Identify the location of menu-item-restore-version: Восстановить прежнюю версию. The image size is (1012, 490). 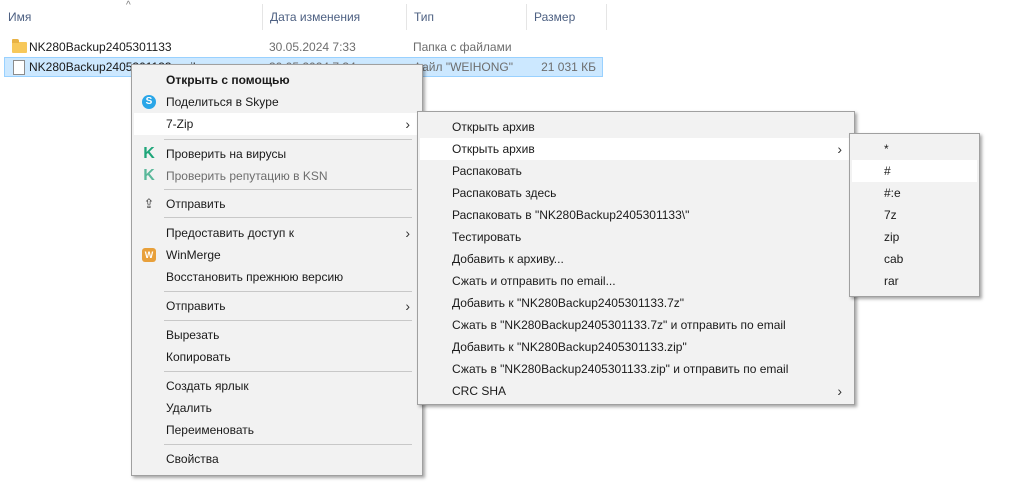
(277, 277).